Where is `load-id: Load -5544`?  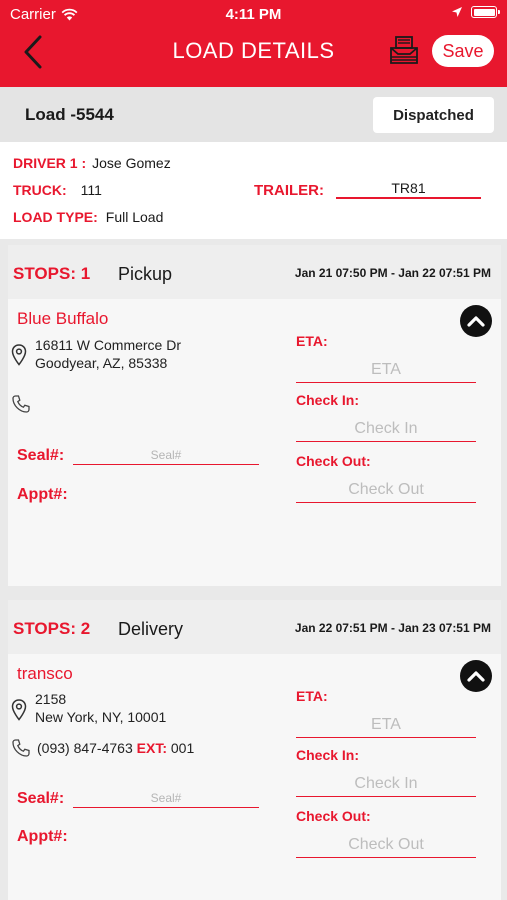
load-id: Load -5544 is located at coordinates (69, 114).